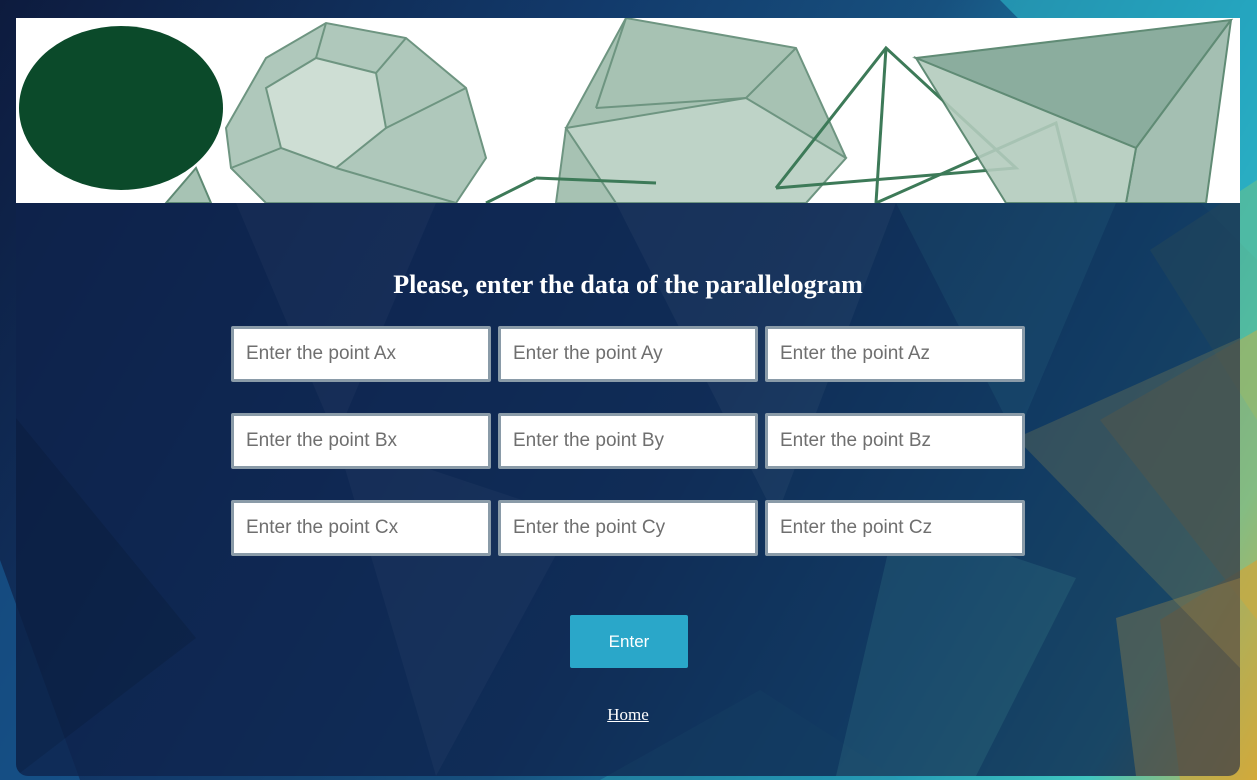 This screenshot has height=780, width=1257. Describe the element at coordinates (628, 715) in the screenshot. I see `home-link: Home` at that location.